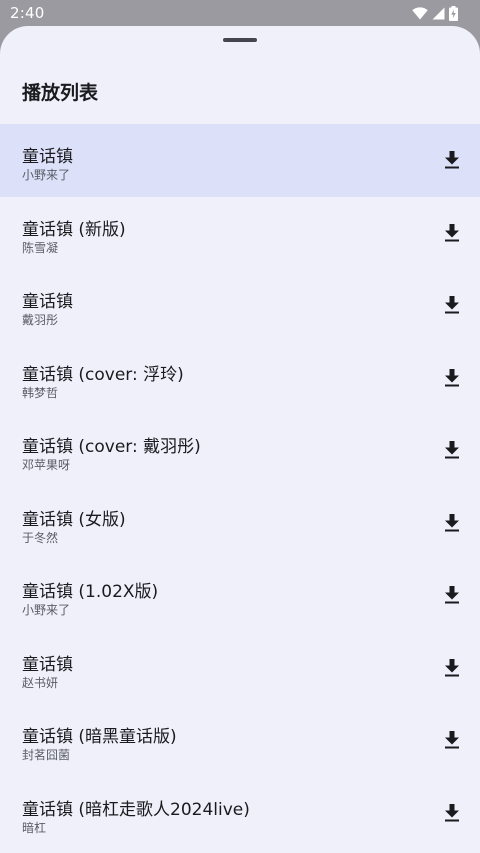  I want to click on wifi-icon, so click(420, 13).